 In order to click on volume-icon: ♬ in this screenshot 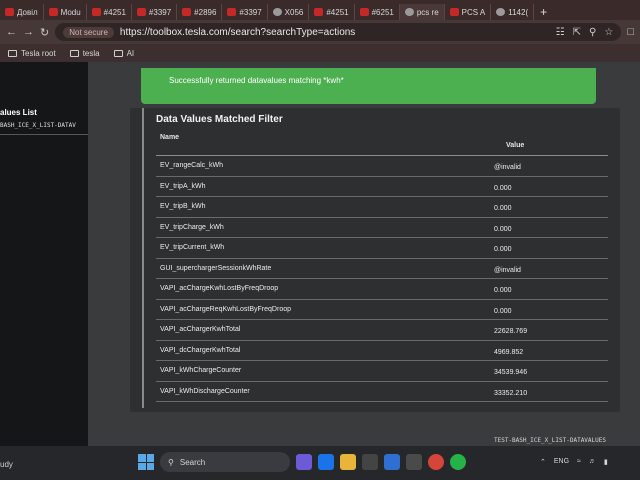, I will do `click(592, 462)`.